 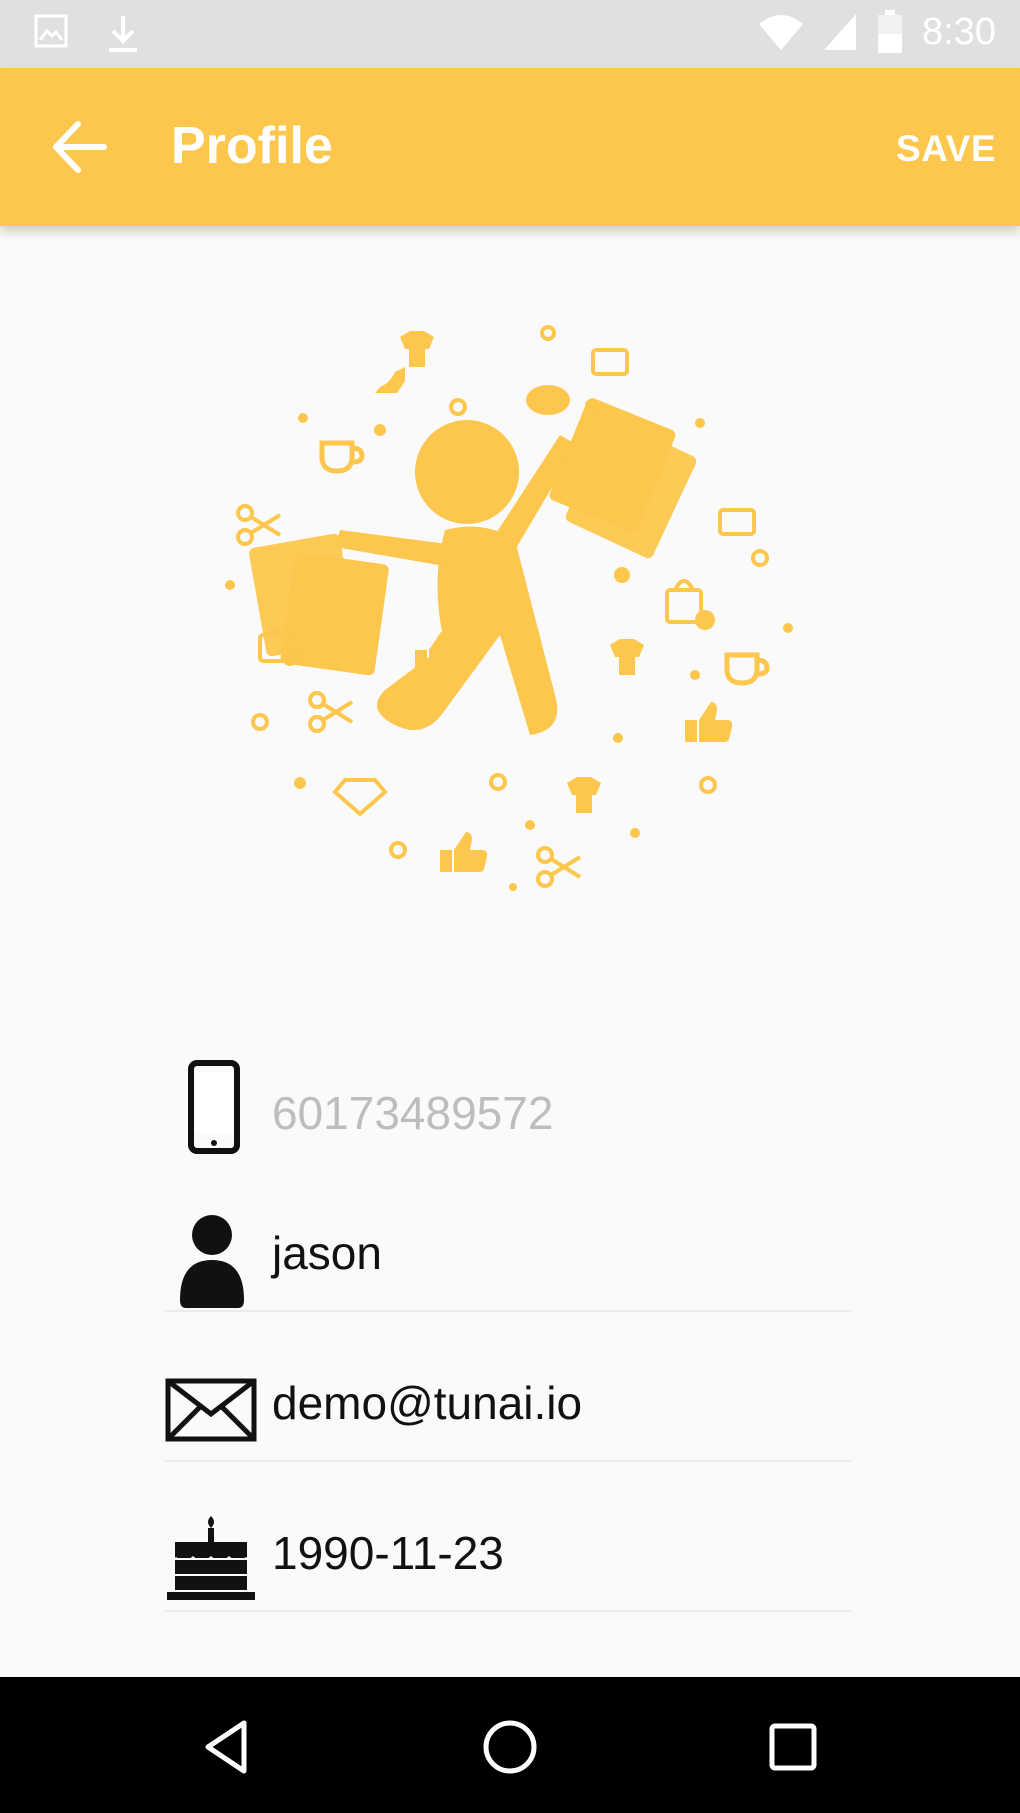 What do you see at coordinates (890, 31) in the screenshot?
I see `battery-icon` at bounding box center [890, 31].